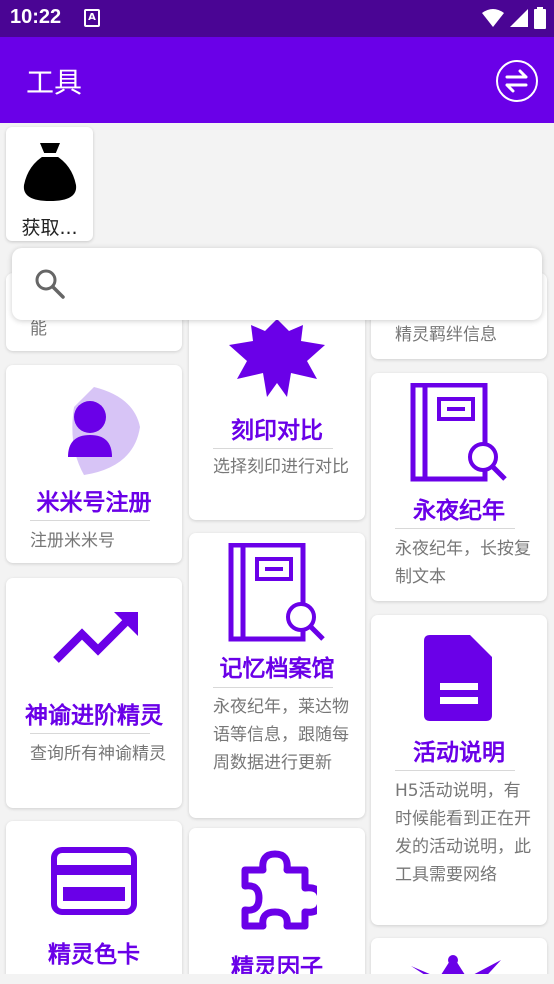 The width and height of the screenshot is (554, 984). Describe the element at coordinates (54, 82) in the screenshot. I see `page-title: 工具` at that location.